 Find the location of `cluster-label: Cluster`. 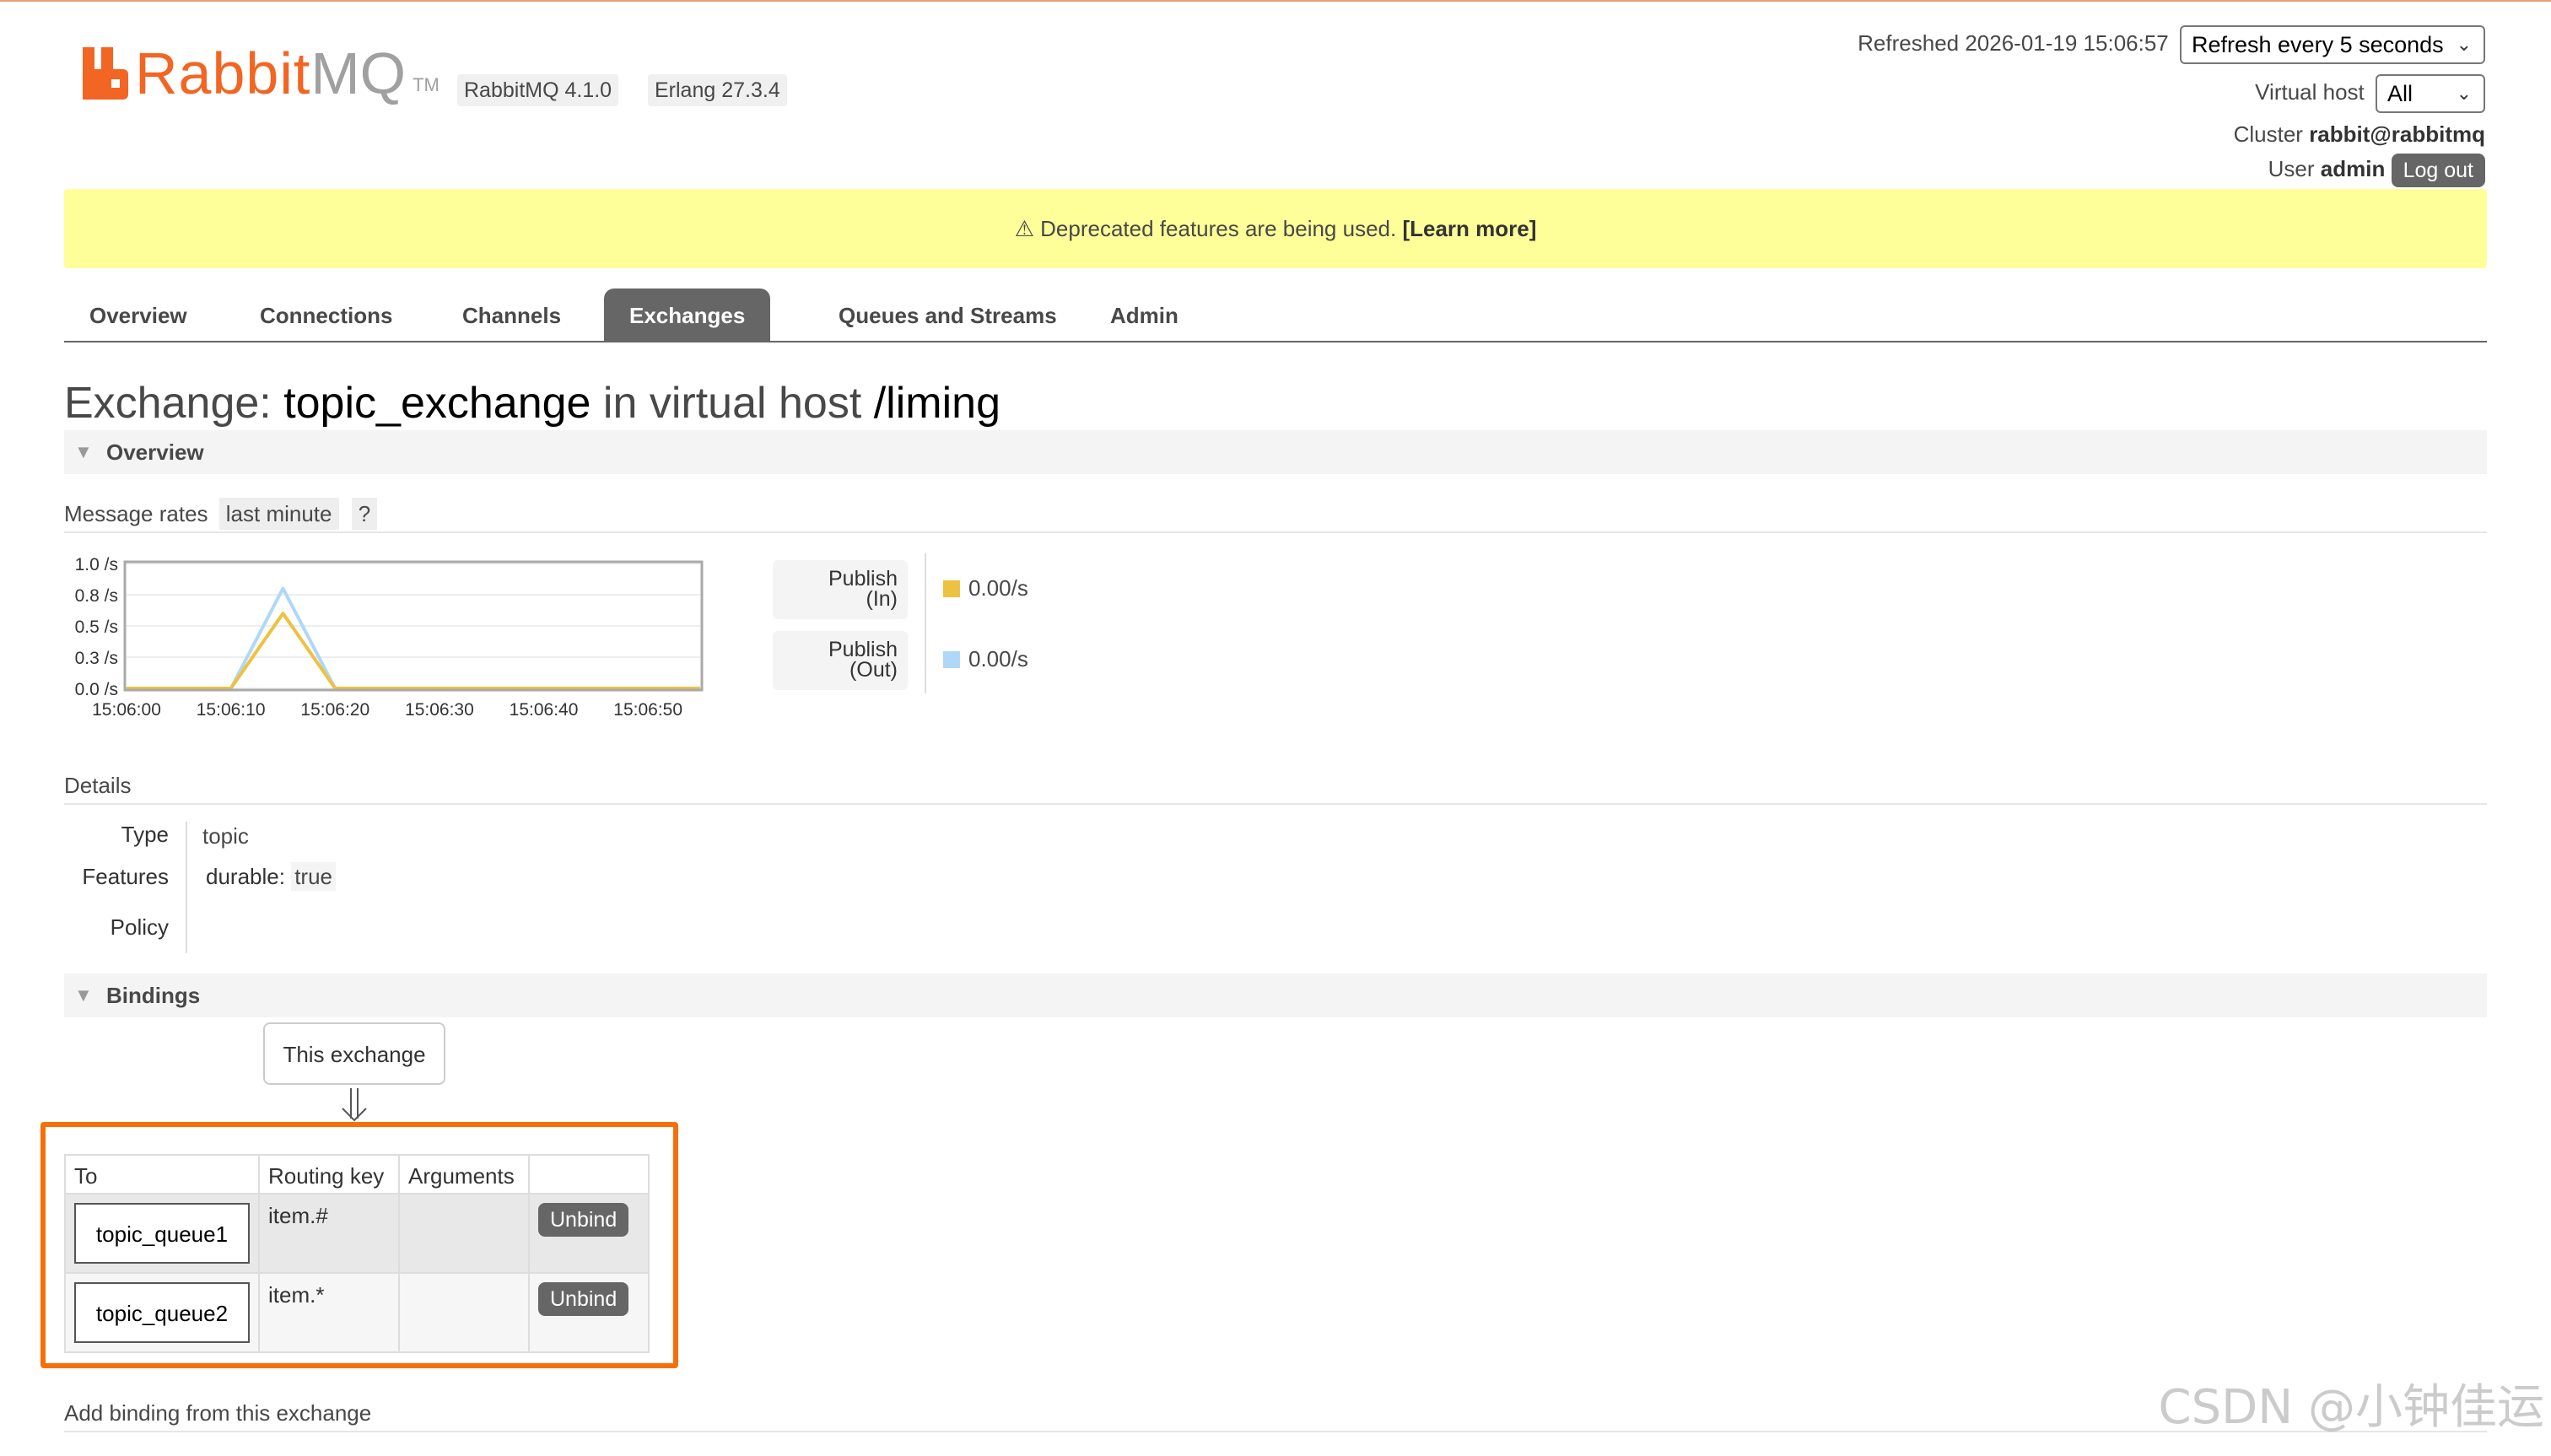

cluster-label: Cluster is located at coordinates (2268, 134).